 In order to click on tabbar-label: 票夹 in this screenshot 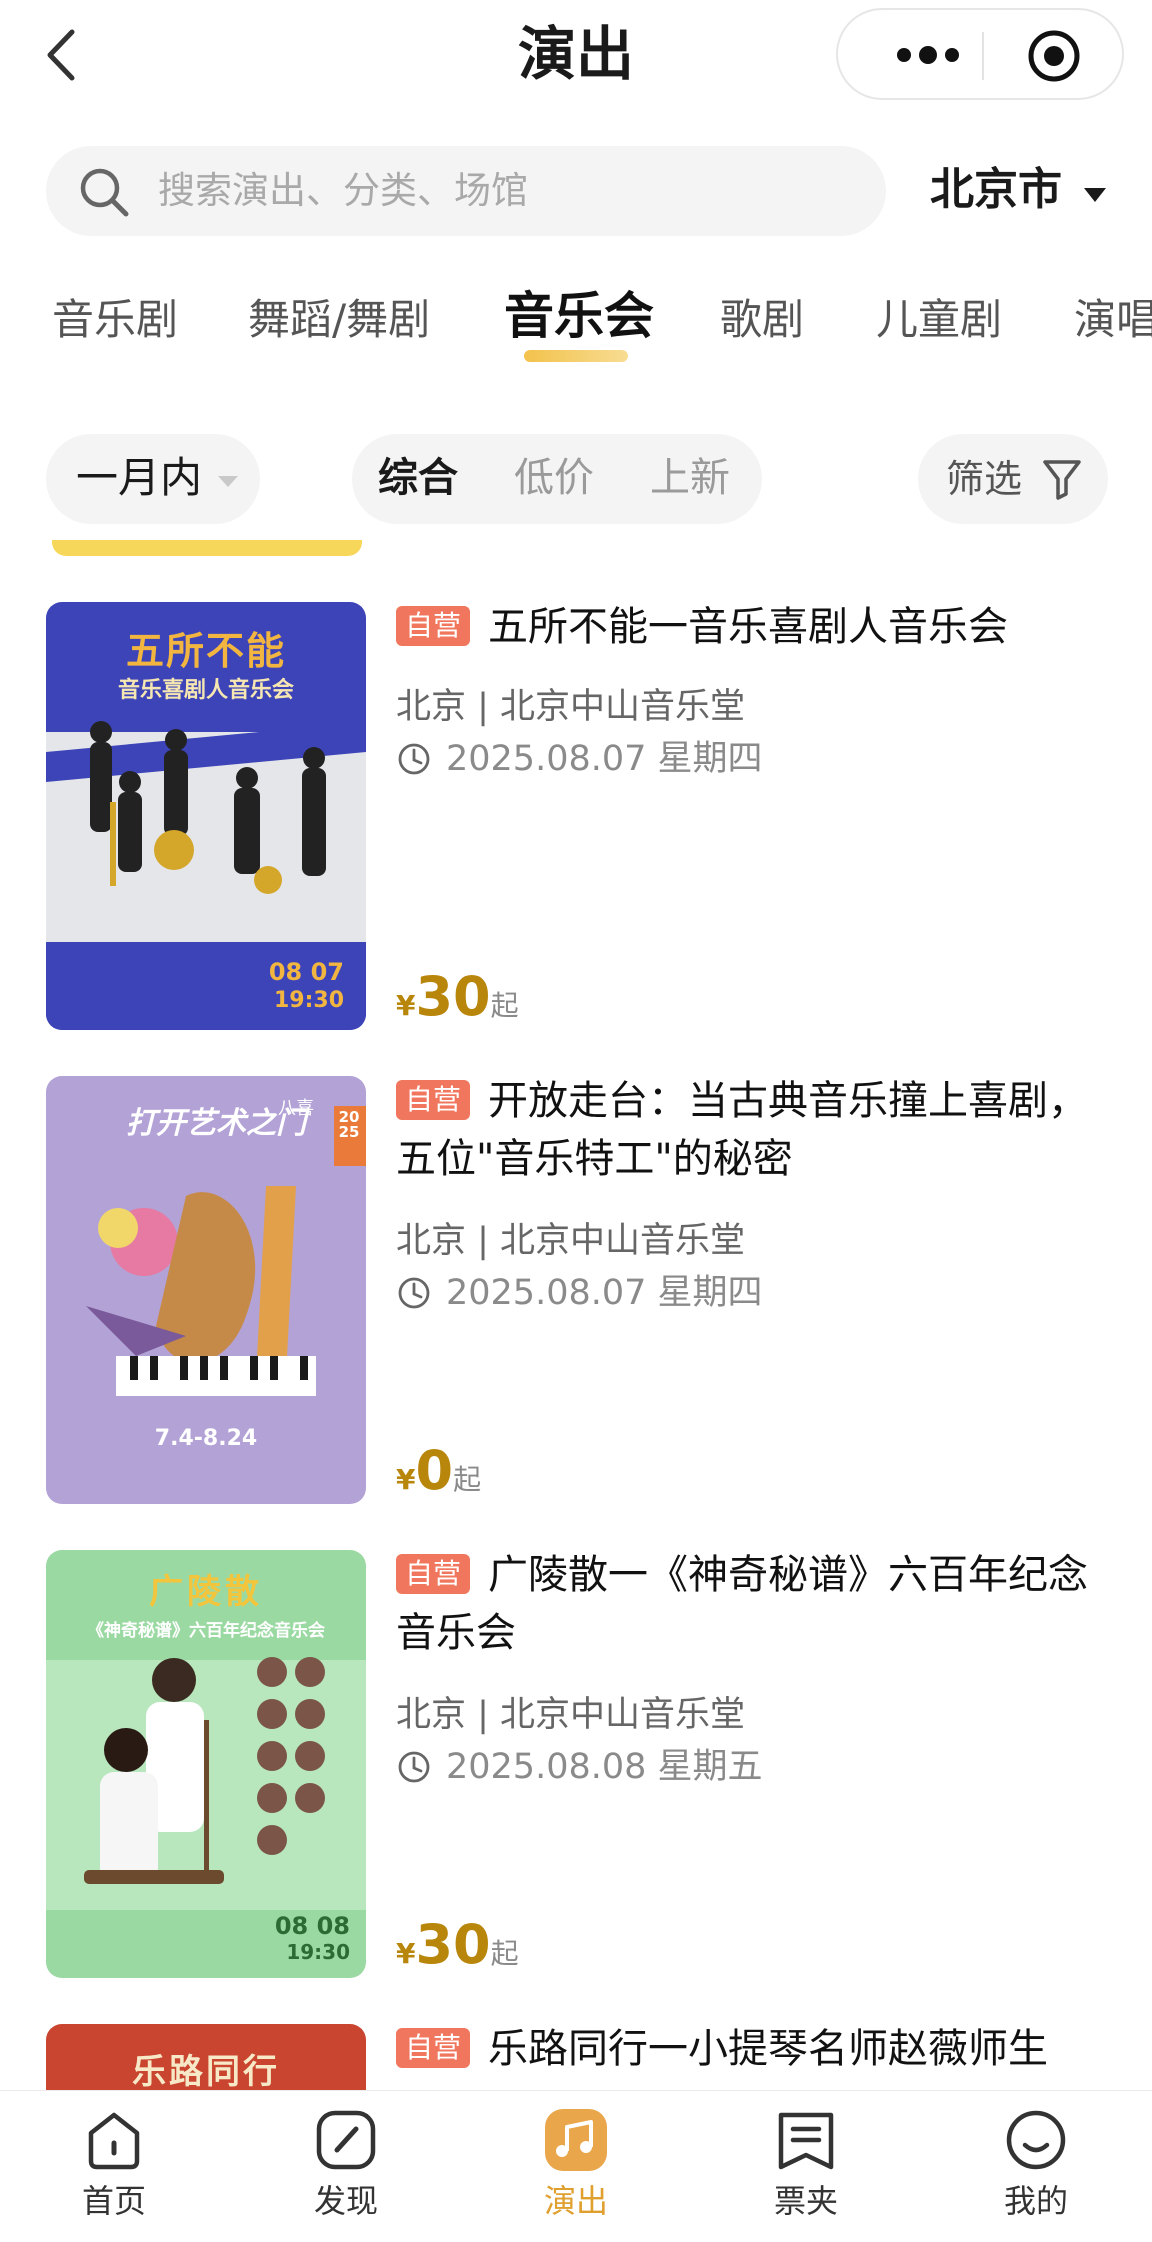, I will do `click(805, 2201)`.